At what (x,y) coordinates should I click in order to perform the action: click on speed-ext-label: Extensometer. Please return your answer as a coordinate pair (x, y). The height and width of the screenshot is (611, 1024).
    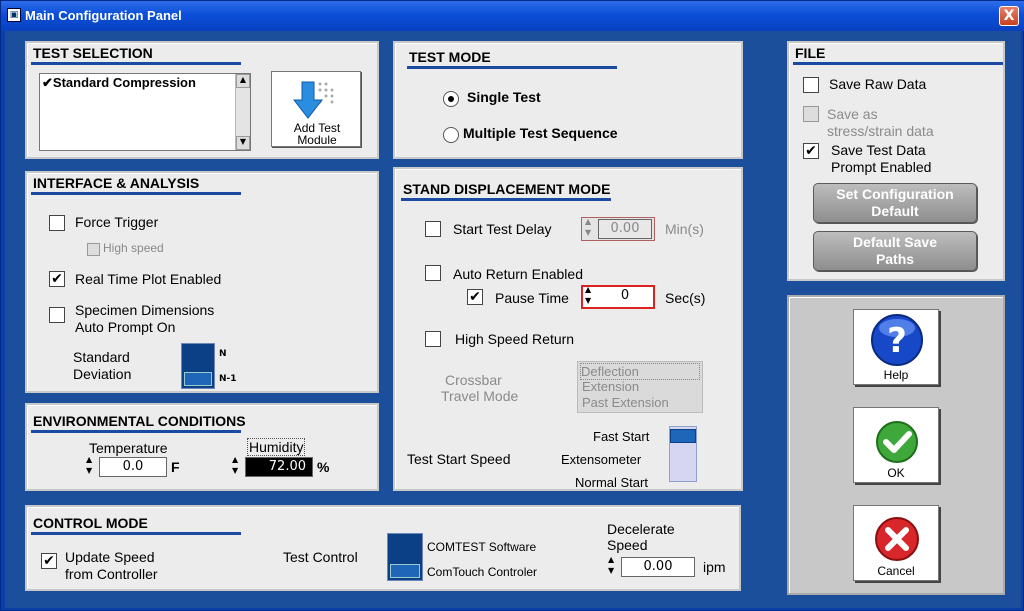
    Looking at the image, I should click on (601, 459).